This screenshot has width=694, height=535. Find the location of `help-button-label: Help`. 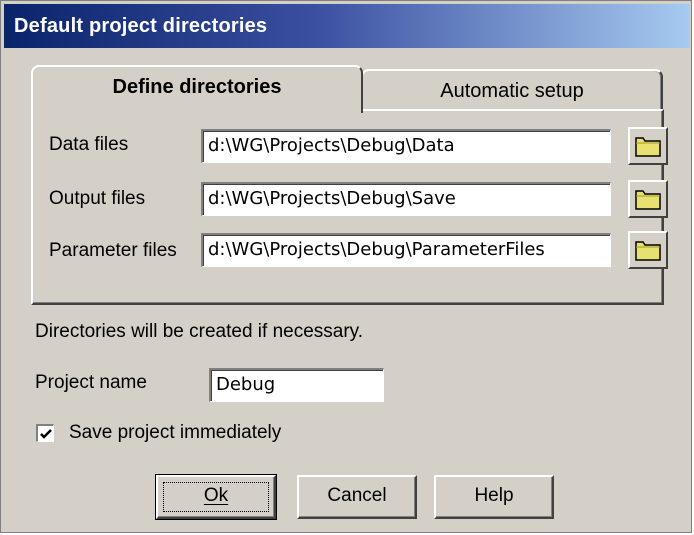

help-button-label: Help is located at coordinates (494, 495).